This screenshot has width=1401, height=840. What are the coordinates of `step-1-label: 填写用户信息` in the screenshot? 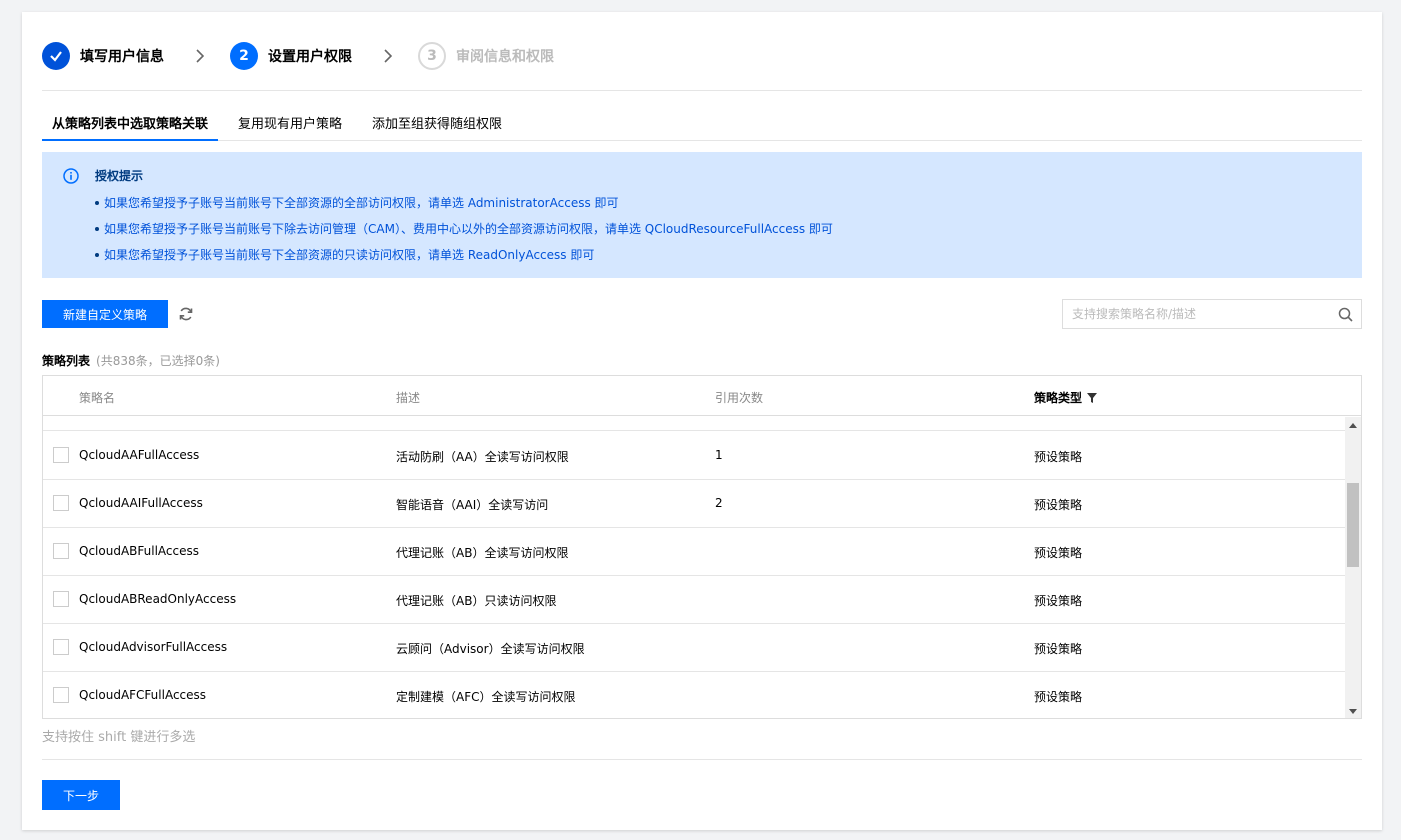 It's located at (122, 57).